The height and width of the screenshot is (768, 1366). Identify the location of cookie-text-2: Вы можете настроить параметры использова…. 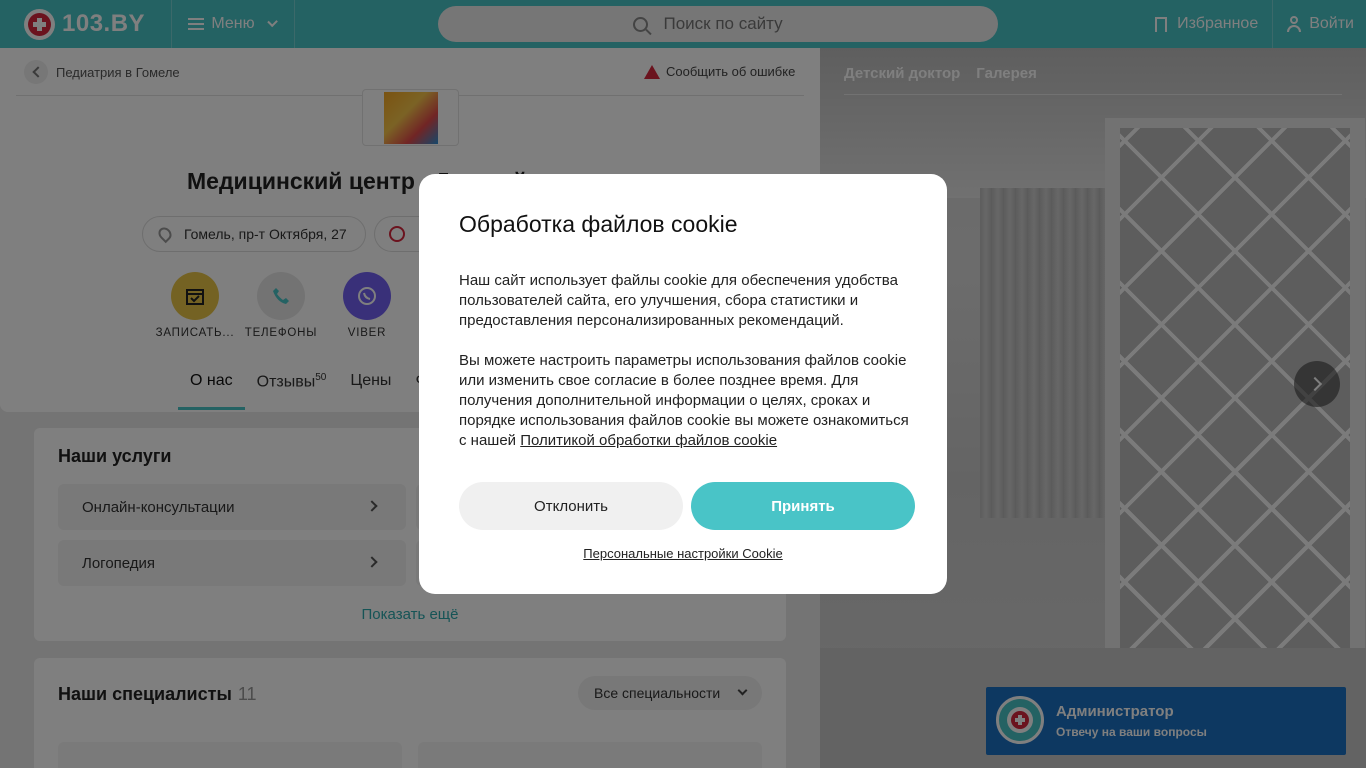
(689, 401).